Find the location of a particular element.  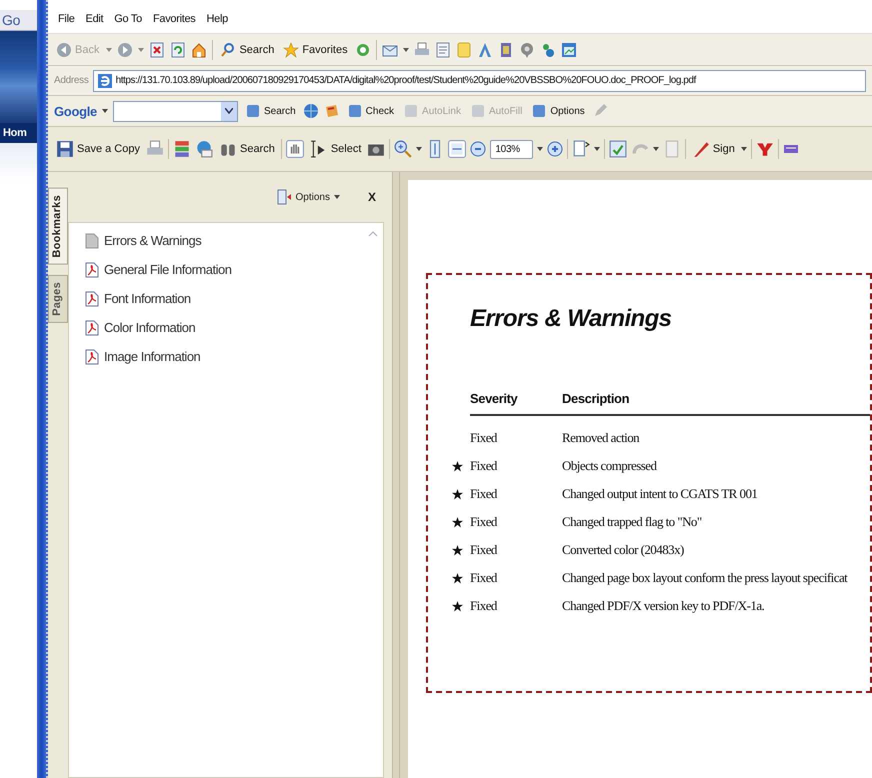

description-cell: Changed PDF/X version key to PDF/X-1a. is located at coordinates (663, 606).